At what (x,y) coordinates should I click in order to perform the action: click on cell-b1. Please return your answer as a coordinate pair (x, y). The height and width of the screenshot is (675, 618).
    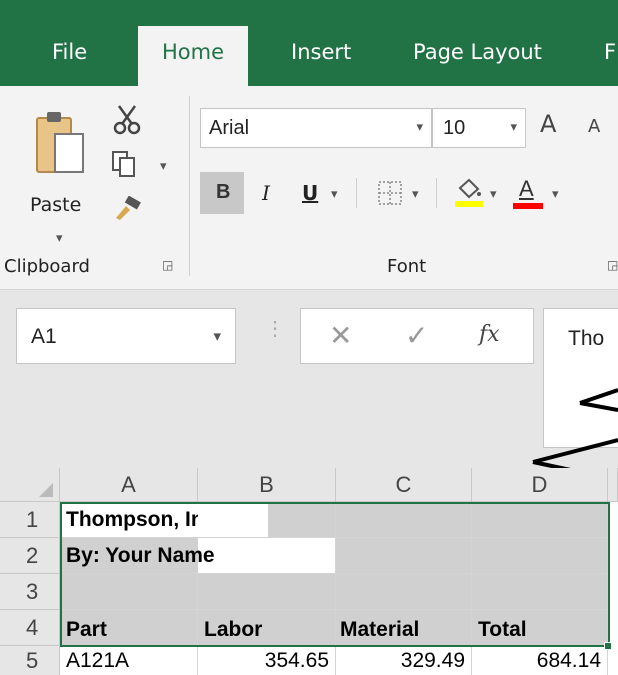
    Looking at the image, I should click on (267, 520).